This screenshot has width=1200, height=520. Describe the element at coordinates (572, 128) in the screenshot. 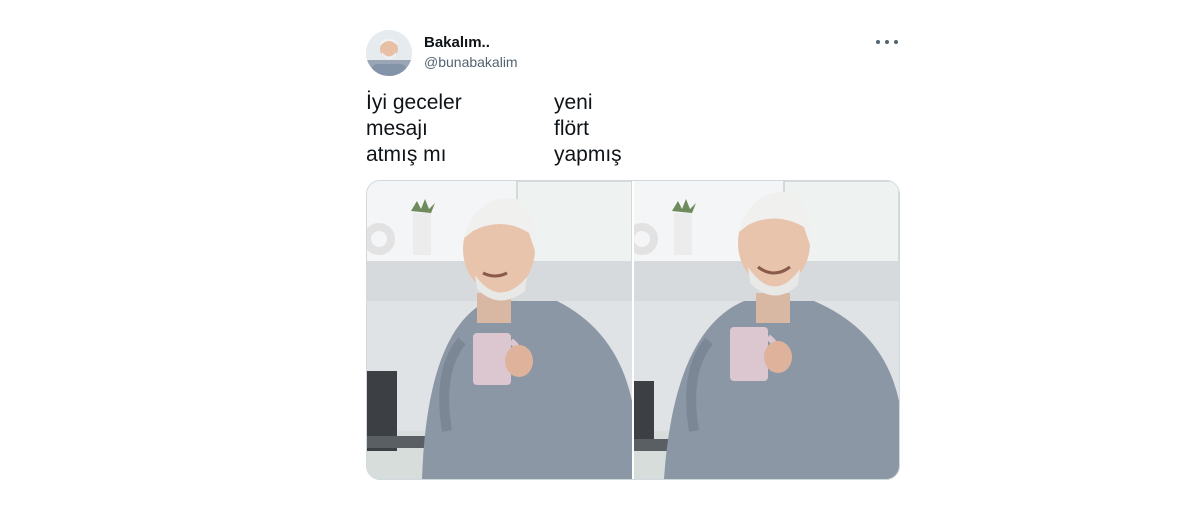

I see `text-line: flört` at that location.